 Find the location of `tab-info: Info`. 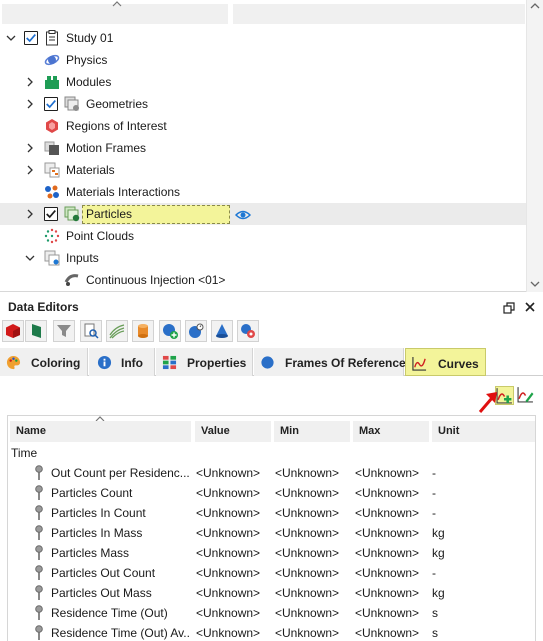

tab-info: Info is located at coordinates (122, 362).